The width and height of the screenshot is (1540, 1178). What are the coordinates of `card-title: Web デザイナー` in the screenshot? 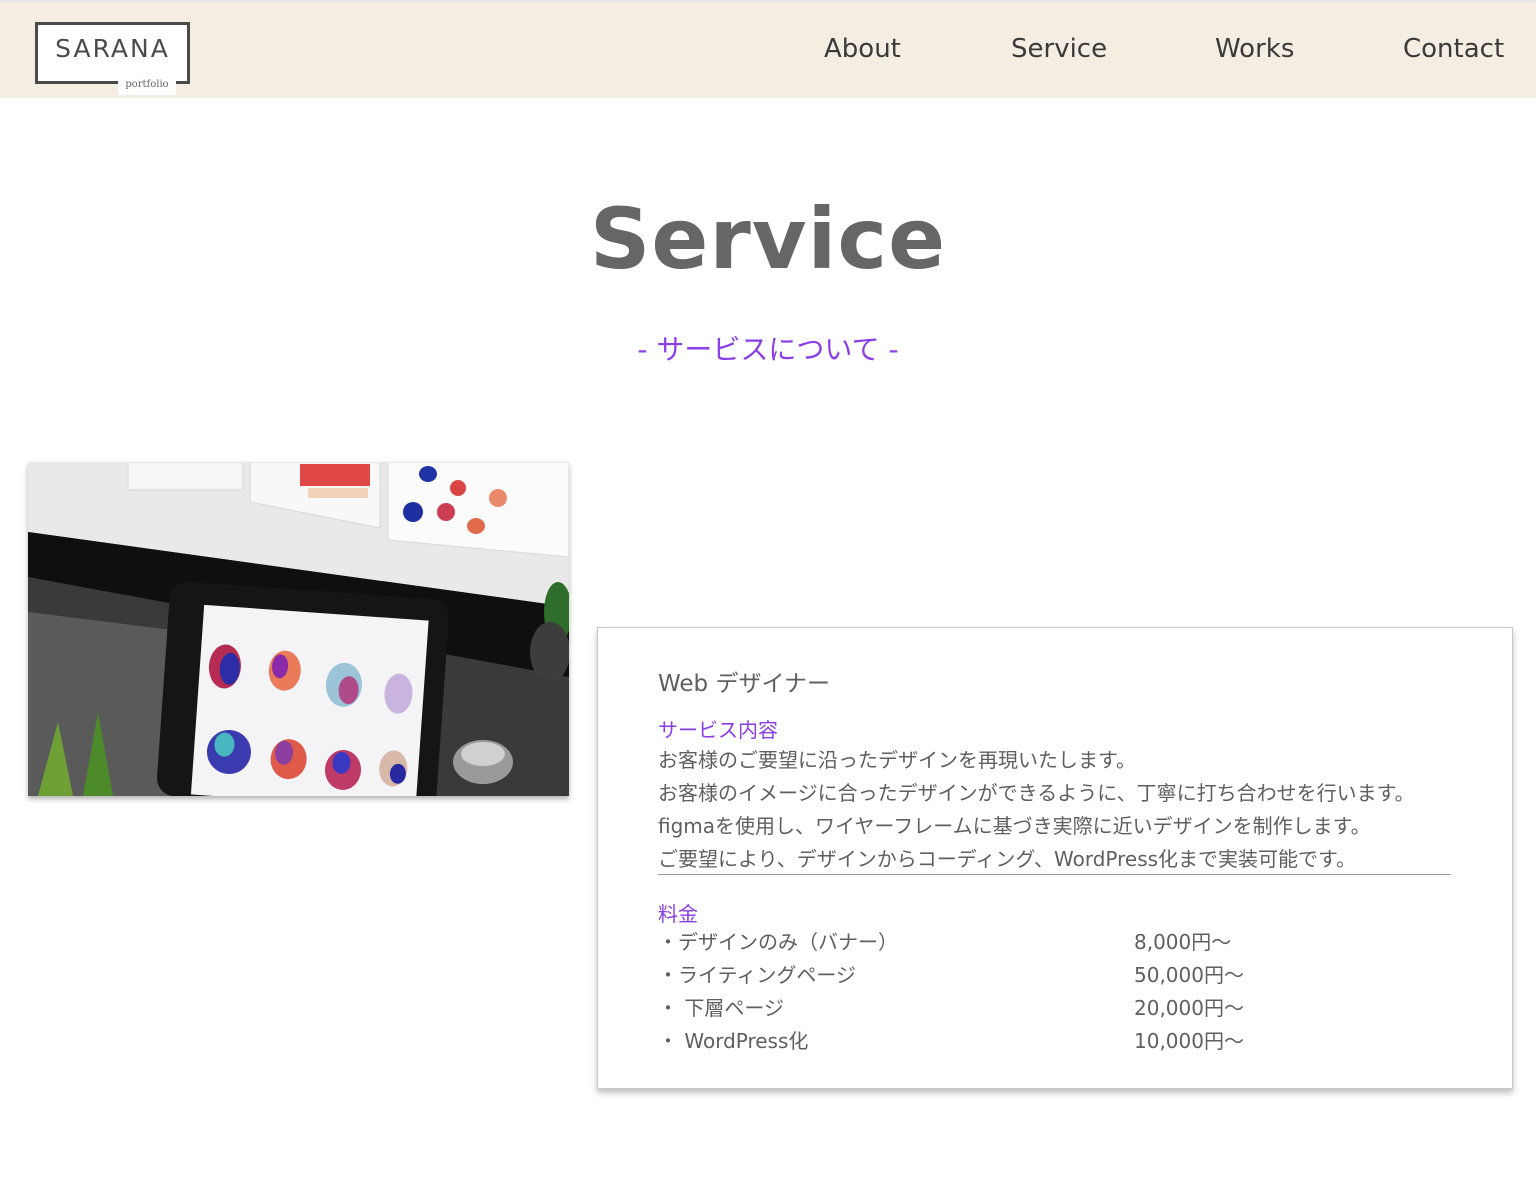 It's located at (744, 684).